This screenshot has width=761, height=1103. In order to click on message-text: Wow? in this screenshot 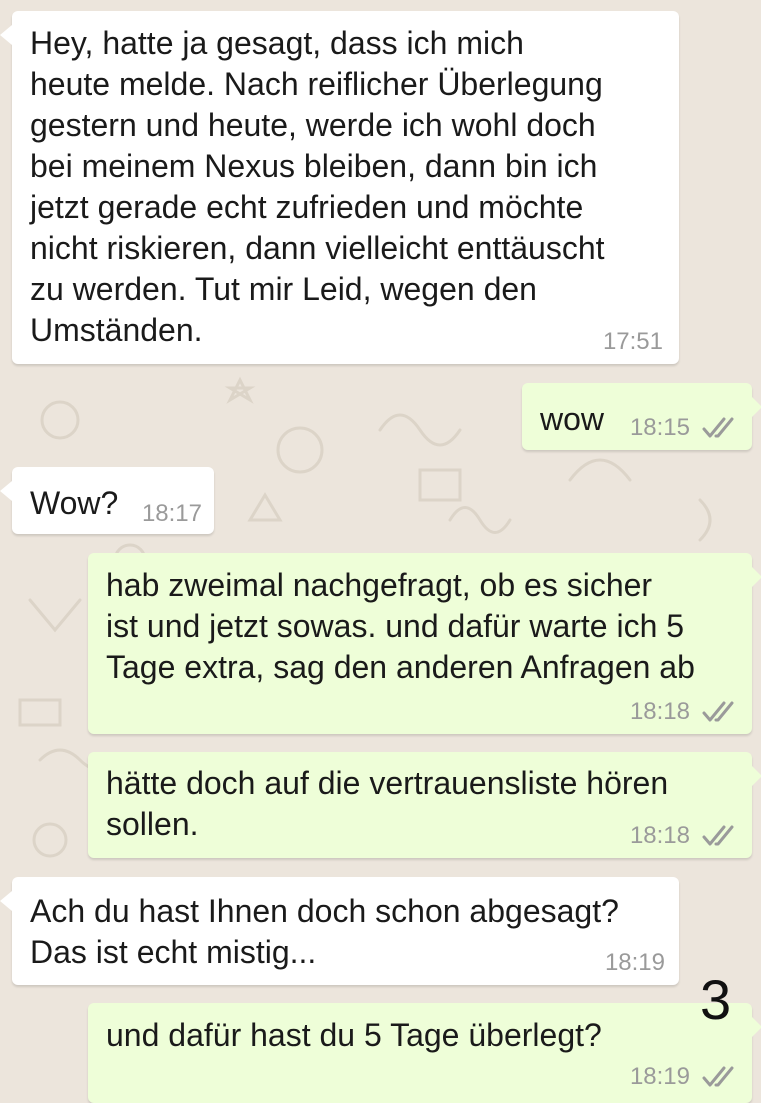, I will do `click(74, 503)`.